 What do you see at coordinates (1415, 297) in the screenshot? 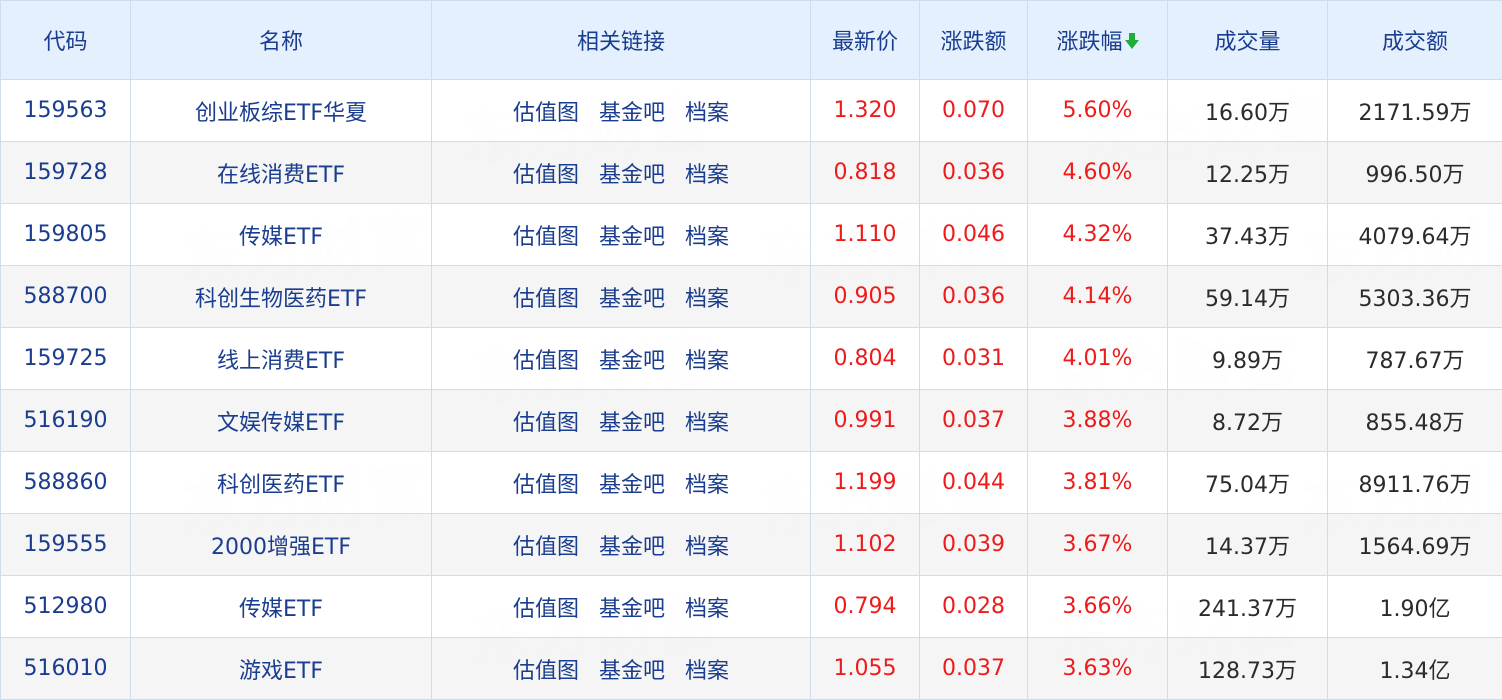
I see `turnover-amount: 5303.36万` at bounding box center [1415, 297].